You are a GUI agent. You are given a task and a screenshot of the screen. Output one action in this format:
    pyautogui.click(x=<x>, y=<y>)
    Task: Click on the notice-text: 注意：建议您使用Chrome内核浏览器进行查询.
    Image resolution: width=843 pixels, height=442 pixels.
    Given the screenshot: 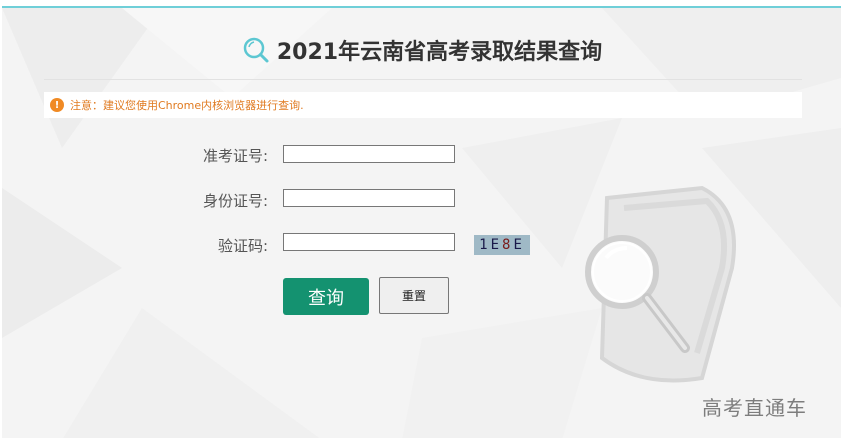 What is the action you would take?
    pyautogui.click(x=187, y=105)
    